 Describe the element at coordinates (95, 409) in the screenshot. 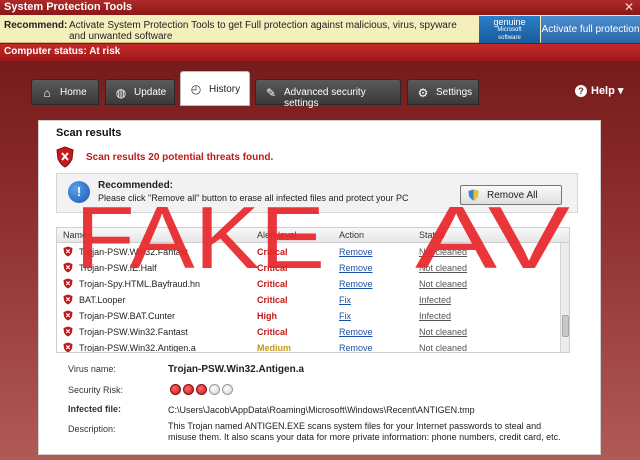

I see `infected-file-label: Infected file:` at that location.